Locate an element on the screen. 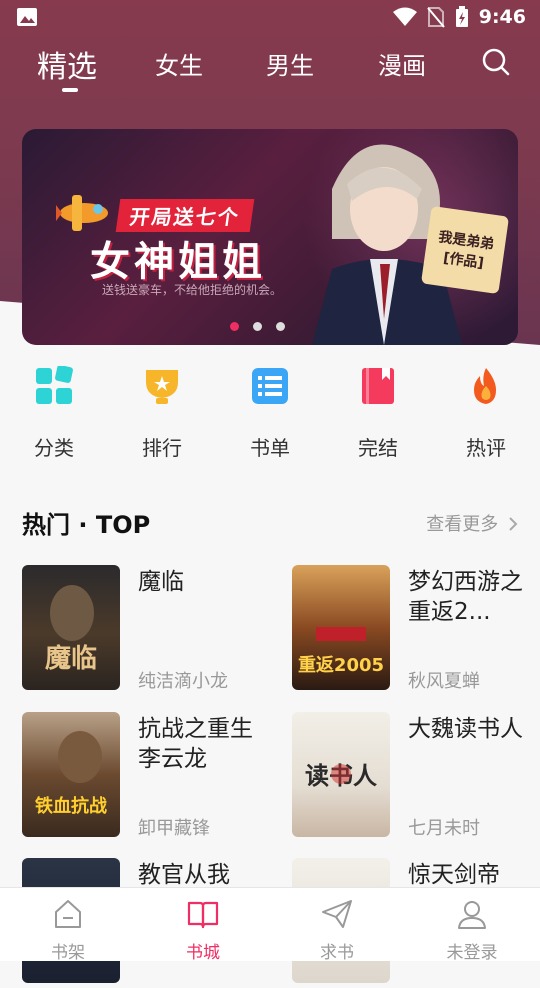 The width and height of the screenshot is (540, 988). shortcut-hot-reviews: 热评 is located at coordinates (486, 410).